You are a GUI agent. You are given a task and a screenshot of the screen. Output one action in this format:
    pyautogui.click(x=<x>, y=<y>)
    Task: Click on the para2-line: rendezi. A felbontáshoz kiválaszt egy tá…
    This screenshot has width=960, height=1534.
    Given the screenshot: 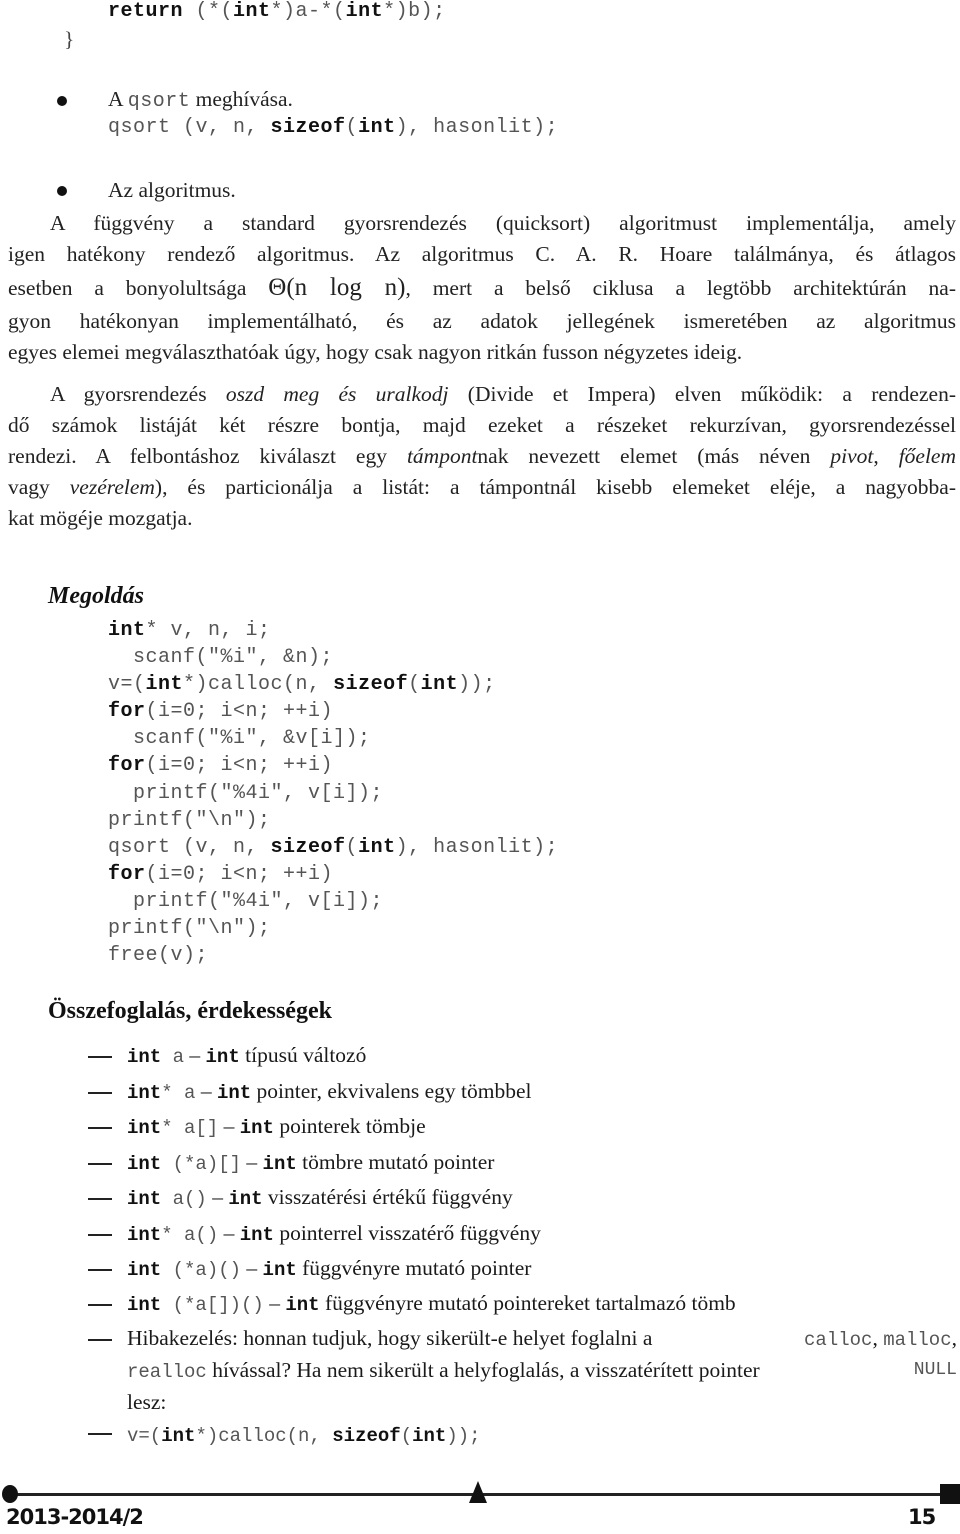 What is the action you would take?
    pyautogui.click(x=482, y=456)
    